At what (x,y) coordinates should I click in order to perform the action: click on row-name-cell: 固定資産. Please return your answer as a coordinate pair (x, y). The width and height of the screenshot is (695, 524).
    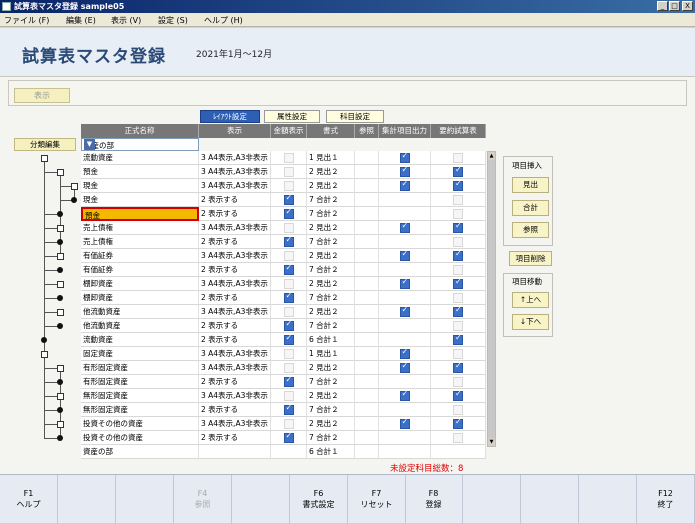
    Looking at the image, I should click on (140, 354).